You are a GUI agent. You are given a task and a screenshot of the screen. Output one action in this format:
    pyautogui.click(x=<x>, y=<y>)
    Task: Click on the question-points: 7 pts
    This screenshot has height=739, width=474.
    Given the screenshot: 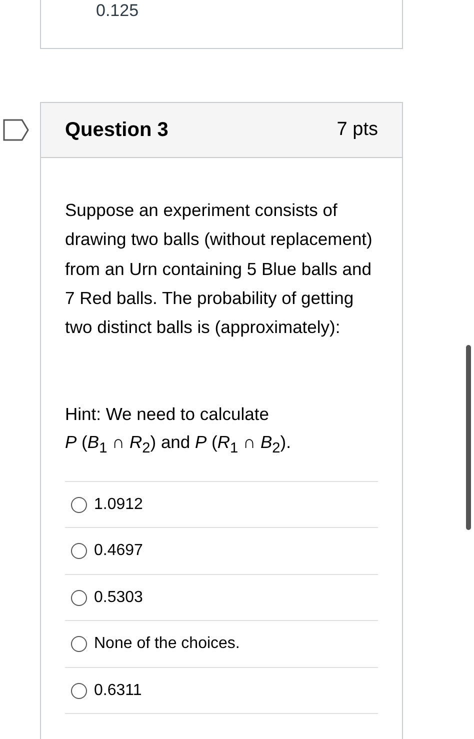 What is the action you would take?
    pyautogui.click(x=357, y=130)
    